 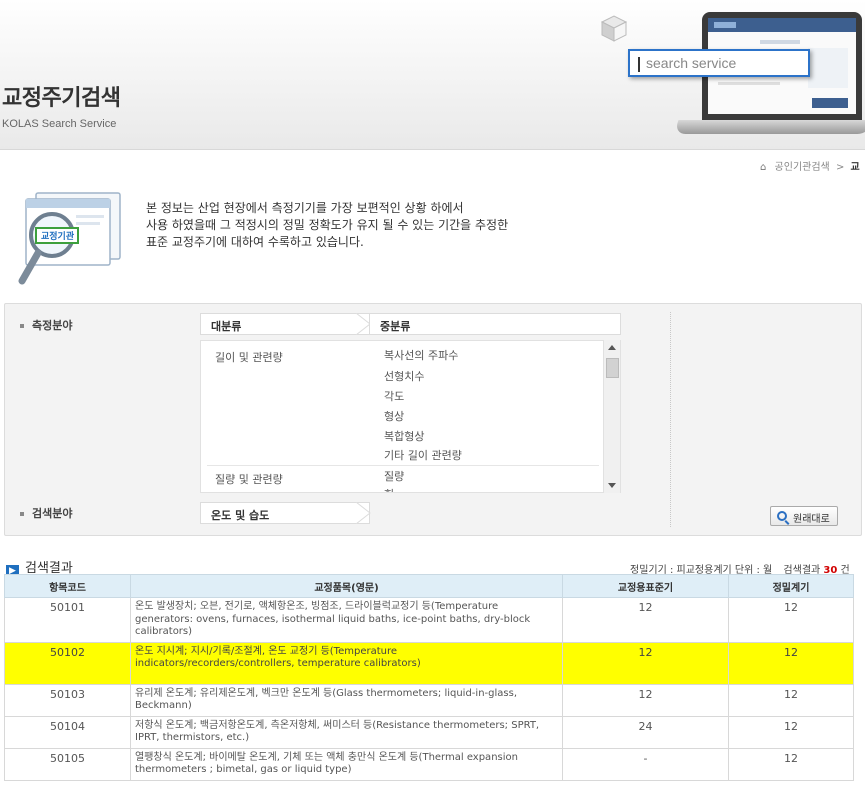 I want to click on column-header-item: 교정품목(영문), so click(x=346, y=586).